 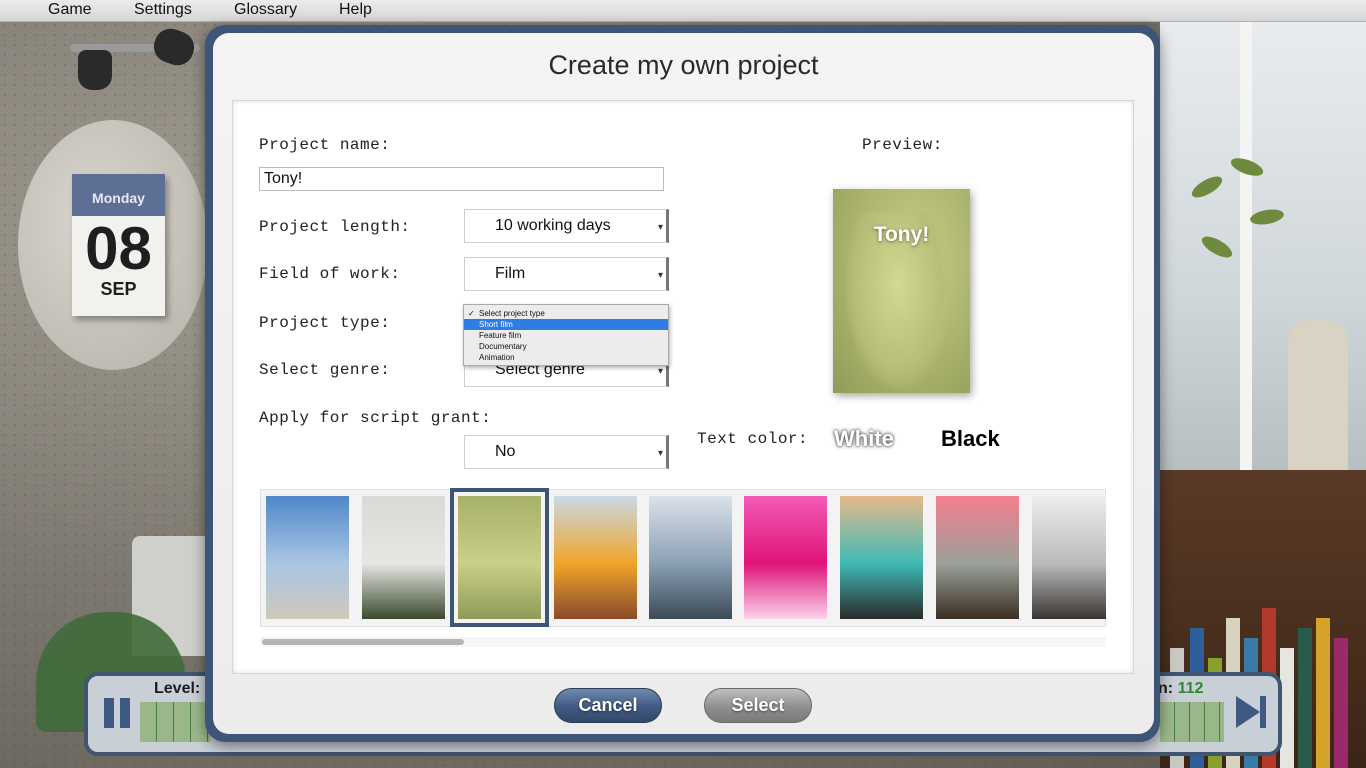 I want to click on thumbnail-pier-sea, so click(x=307, y=557).